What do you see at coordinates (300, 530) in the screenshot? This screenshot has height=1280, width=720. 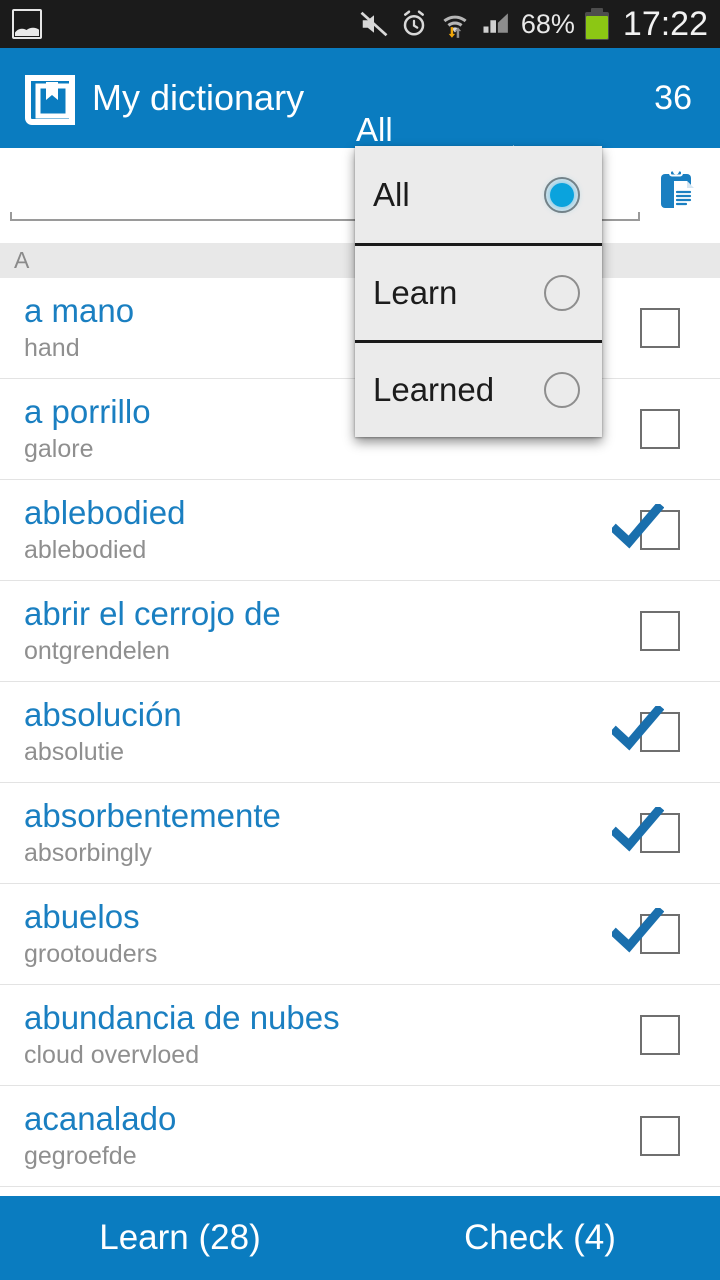 I see `list-item-texts: ablebodied ablebodied` at bounding box center [300, 530].